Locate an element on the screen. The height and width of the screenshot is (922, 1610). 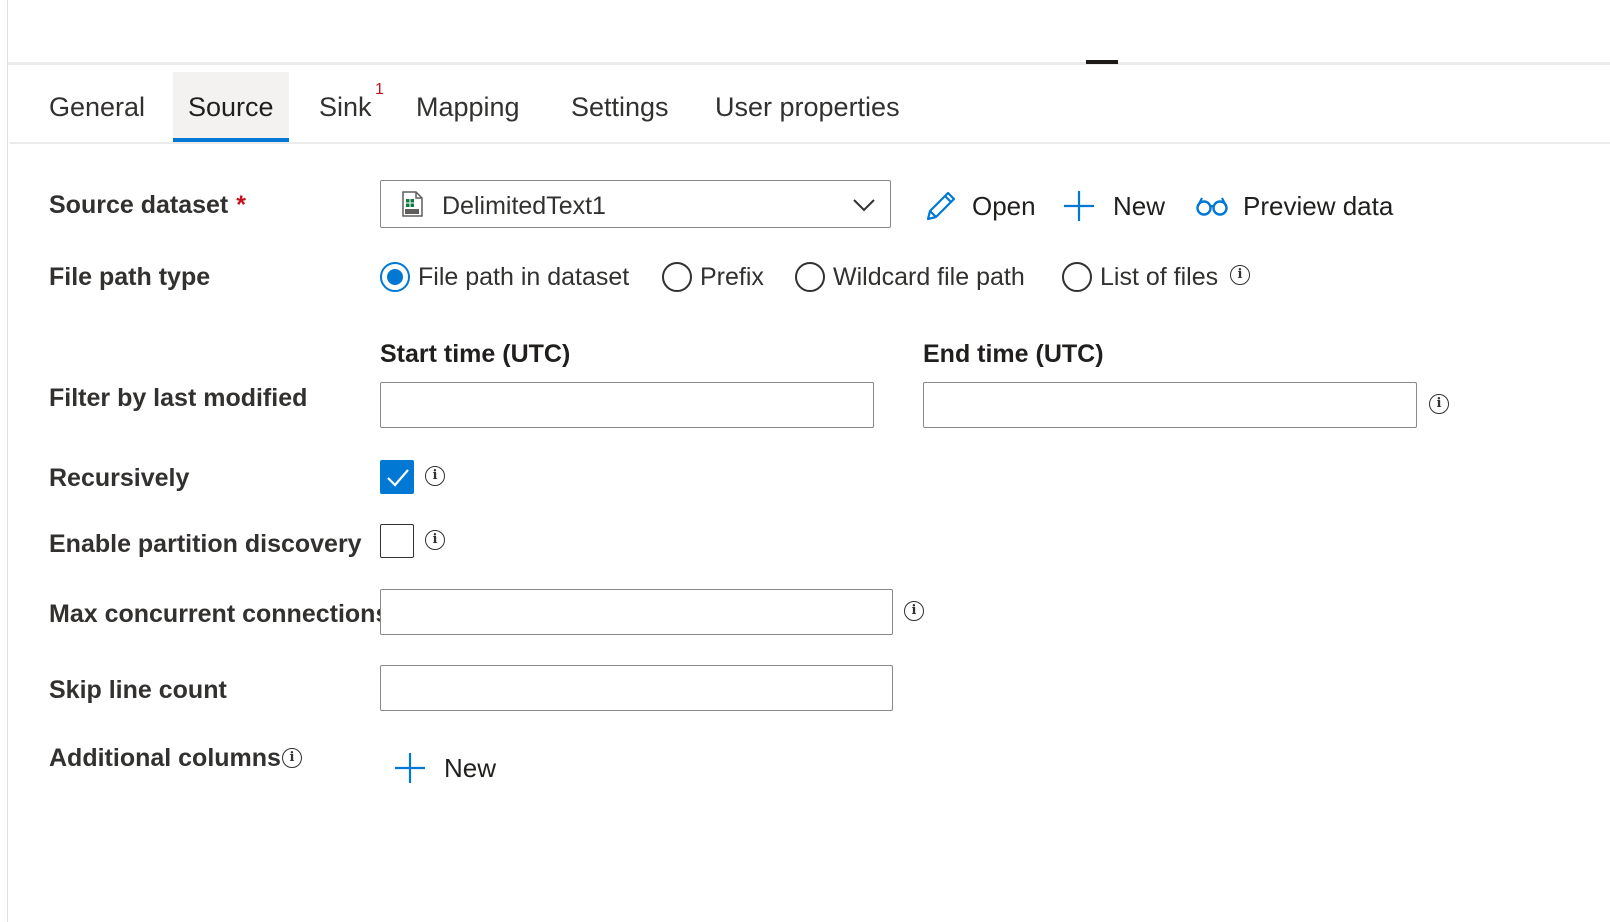
tab-settings: Settings is located at coordinates (620, 106).